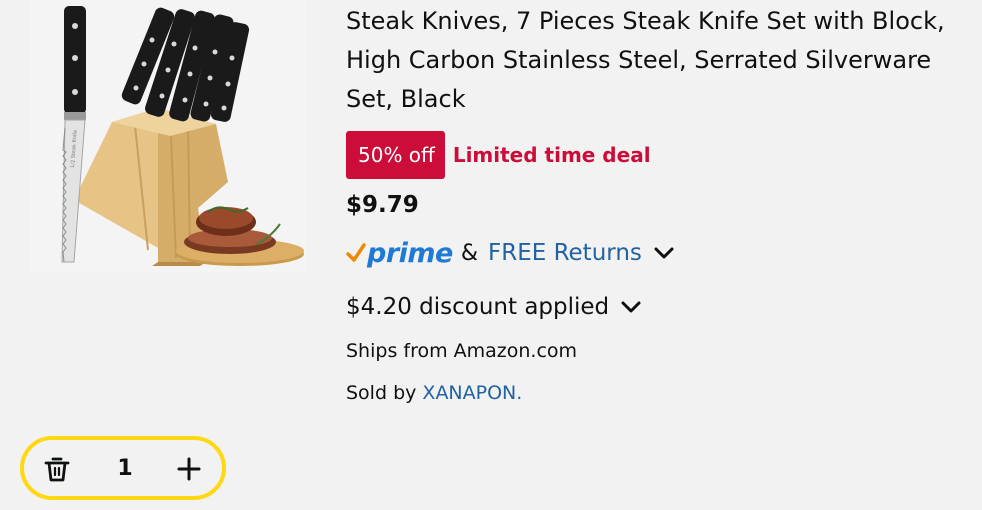 The width and height of the screenshot is (982, 510). I want to click on sold-by: Sold by XANAPON., so click(434, 393).